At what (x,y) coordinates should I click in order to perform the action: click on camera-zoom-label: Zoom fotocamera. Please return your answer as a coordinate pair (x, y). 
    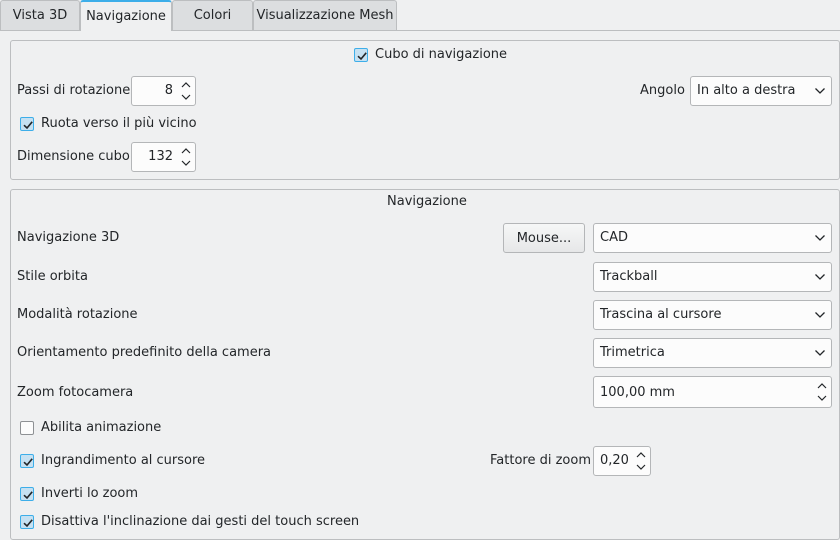
    Looking at the image, I should click on (75, 392).